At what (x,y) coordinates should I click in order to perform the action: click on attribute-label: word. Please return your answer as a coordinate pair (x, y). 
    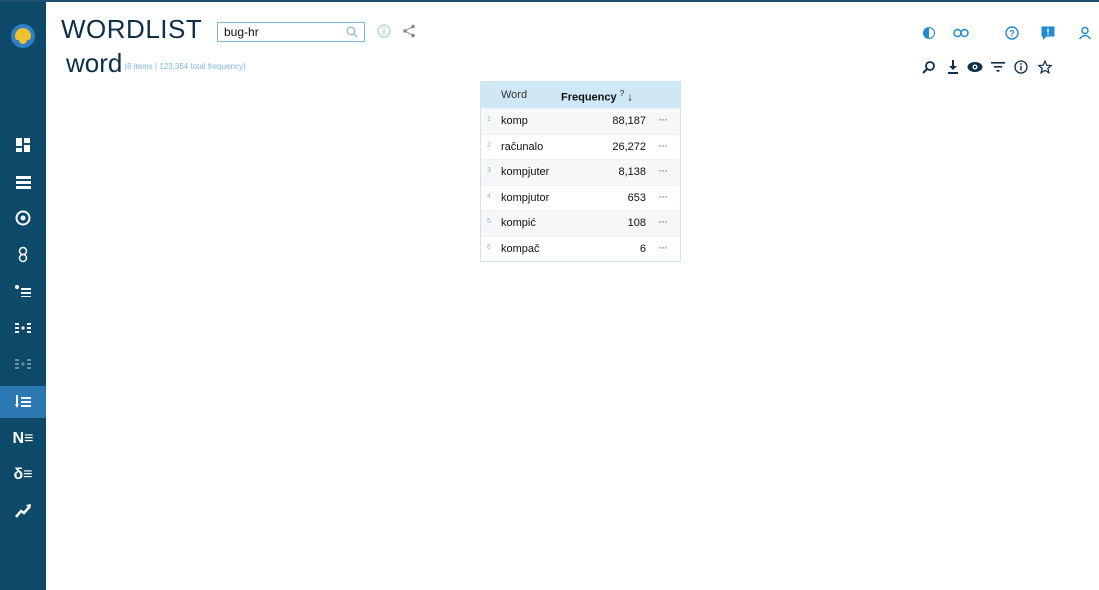
    Looking at the image, I should click on (94, 63).